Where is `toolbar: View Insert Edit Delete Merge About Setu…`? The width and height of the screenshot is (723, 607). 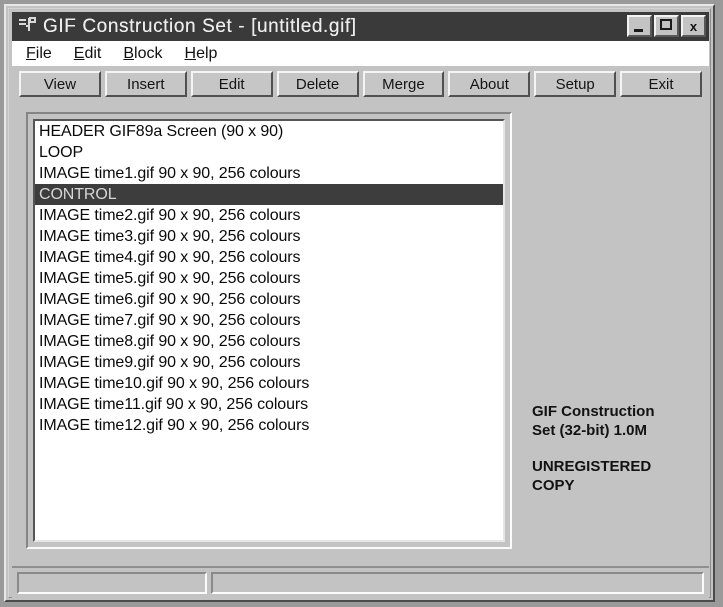 toolbar: View Insert Edit Delete Merge About Setu… is located at coordinates (360, 84).